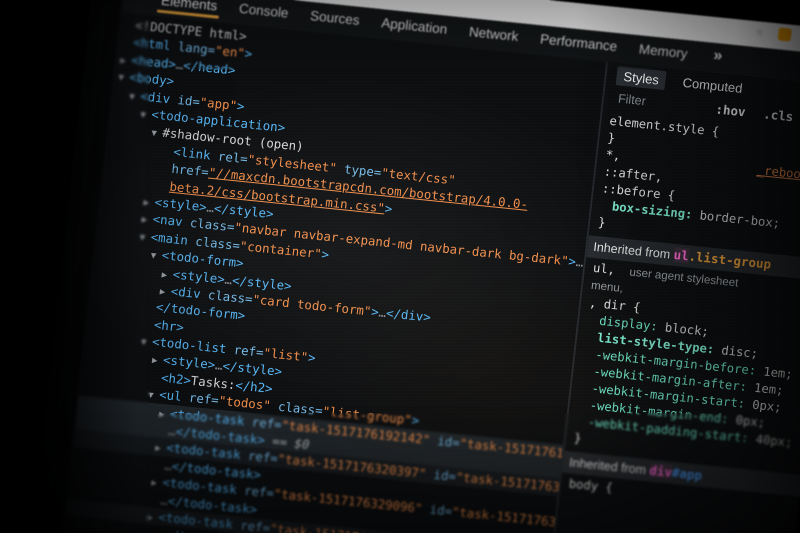  What do you see at coordinates (736, 351) in the screenshot?
I see `css-property-value: disc;` at bounding box center [736, 351].